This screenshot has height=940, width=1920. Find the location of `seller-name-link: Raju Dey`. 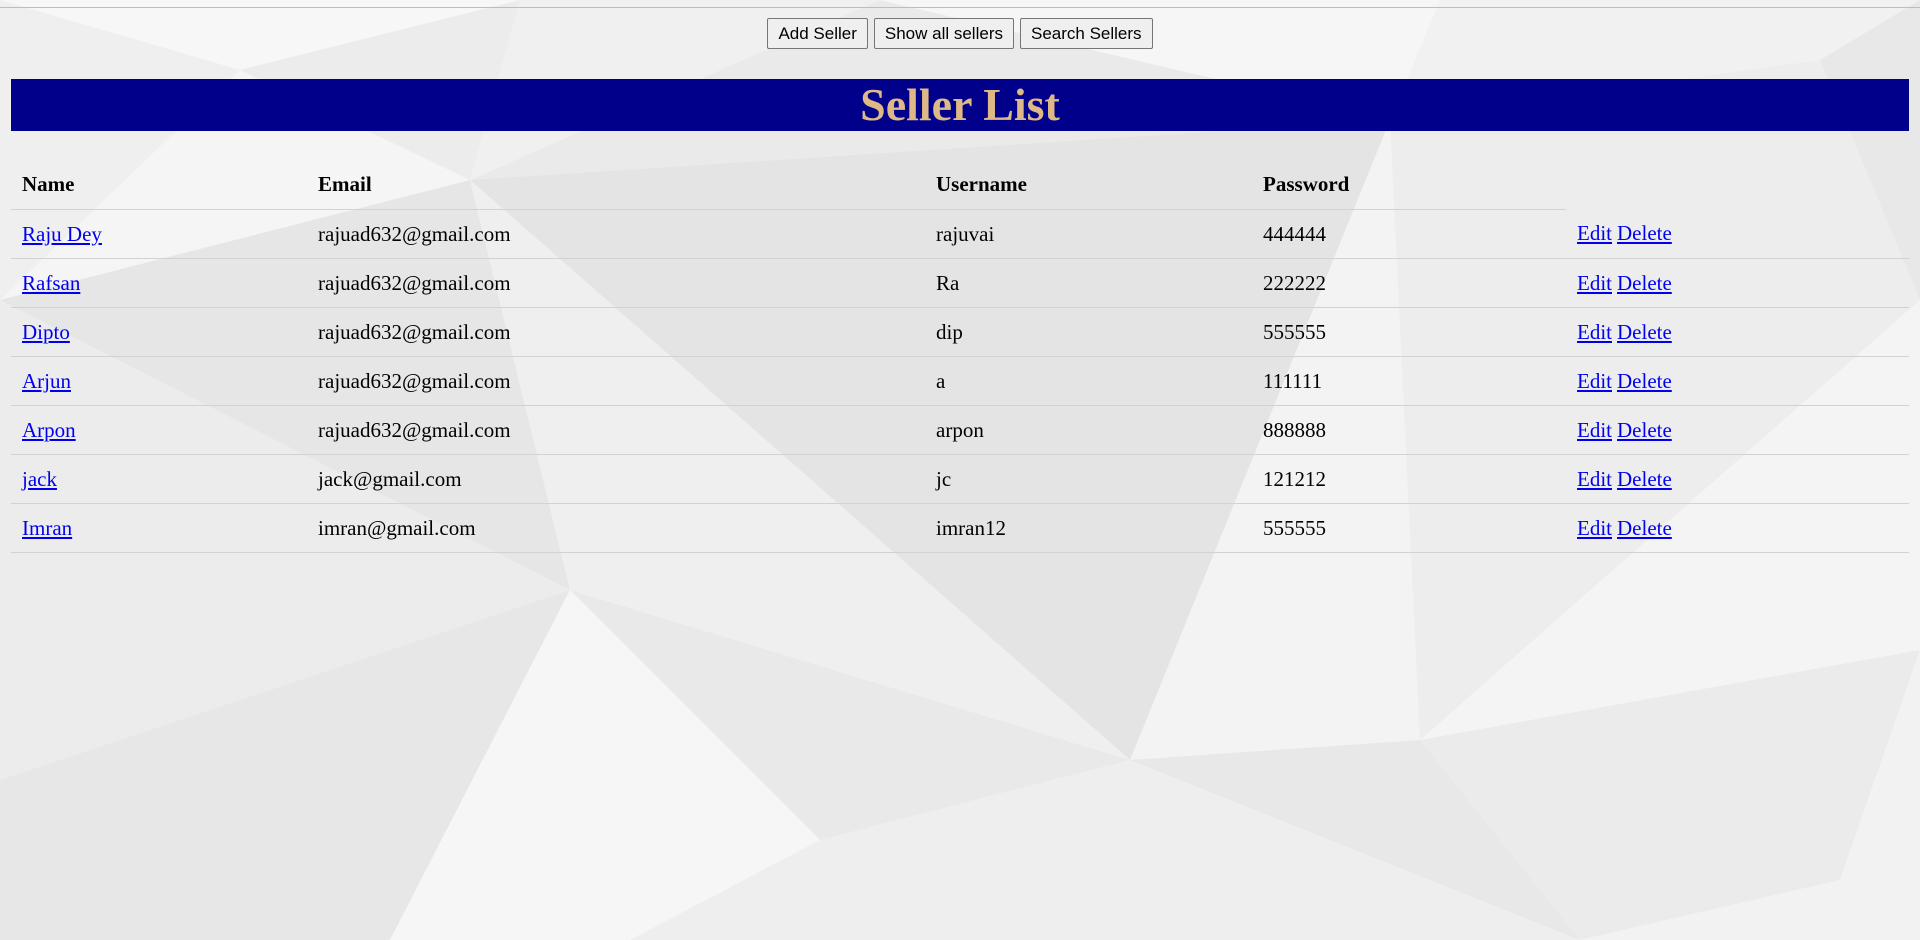

seller-name-link: Raju Dey is located at coordinates (62, 234).